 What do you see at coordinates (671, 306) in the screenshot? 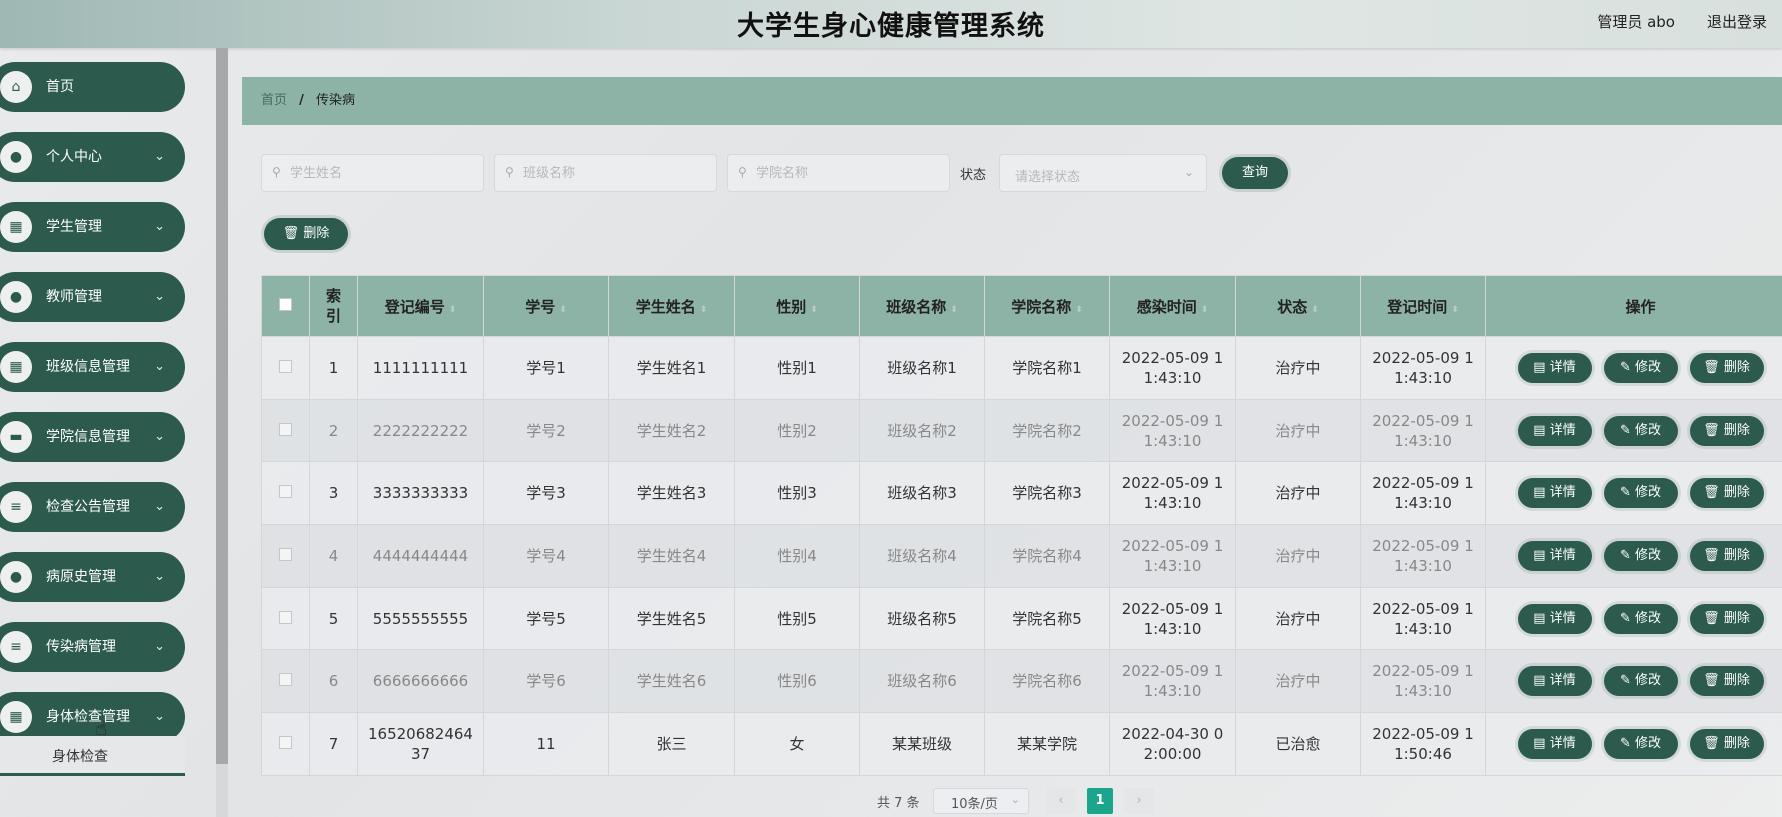
I see `column-header: 学生姓名 ⬍` at bounding box center [671, 306].